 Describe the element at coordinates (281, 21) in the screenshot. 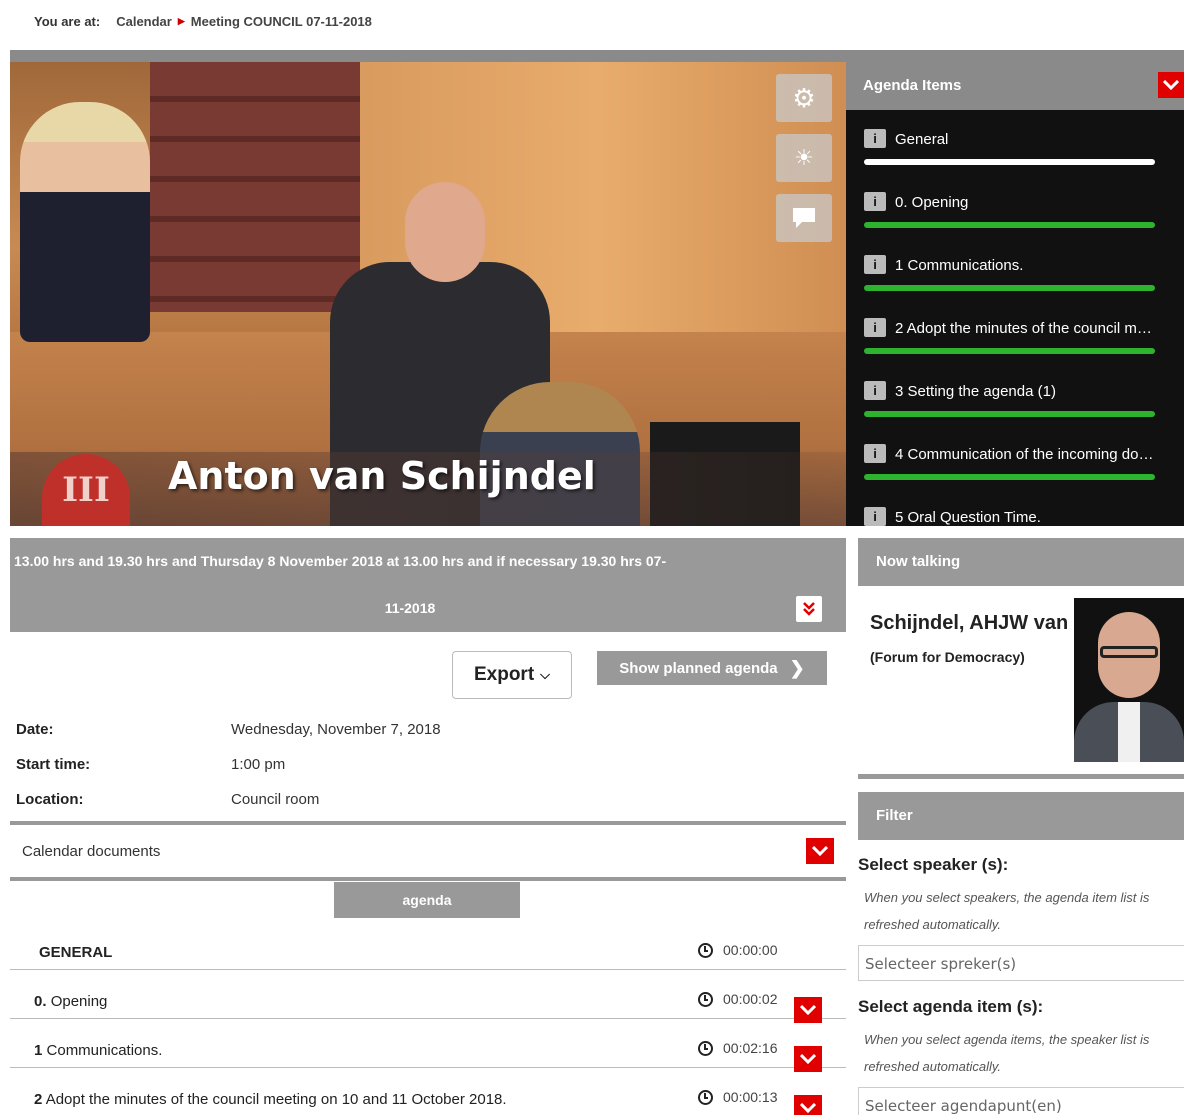

I see `breadcrumb-meeting-link: Meeting COUNCIL 07-11-2018` at that location.